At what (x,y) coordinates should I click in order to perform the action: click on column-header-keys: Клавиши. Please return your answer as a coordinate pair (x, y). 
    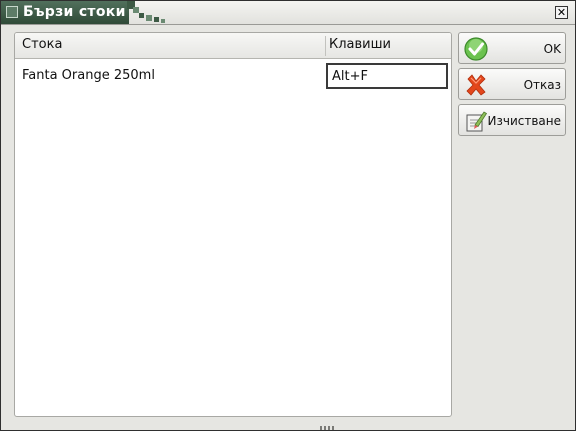
    Looking at the image, I should click on (360, 44).